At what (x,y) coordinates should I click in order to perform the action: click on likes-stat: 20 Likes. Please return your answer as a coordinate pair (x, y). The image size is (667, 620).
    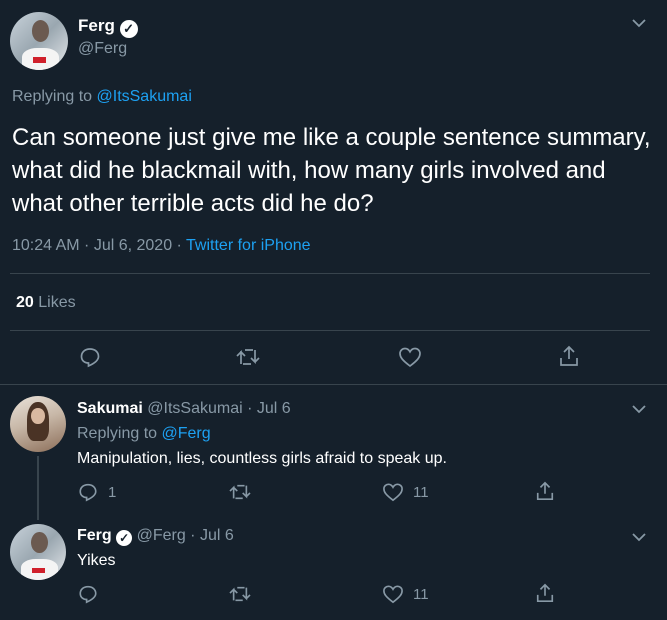
    Looking at the image, I should click on (46, 303).